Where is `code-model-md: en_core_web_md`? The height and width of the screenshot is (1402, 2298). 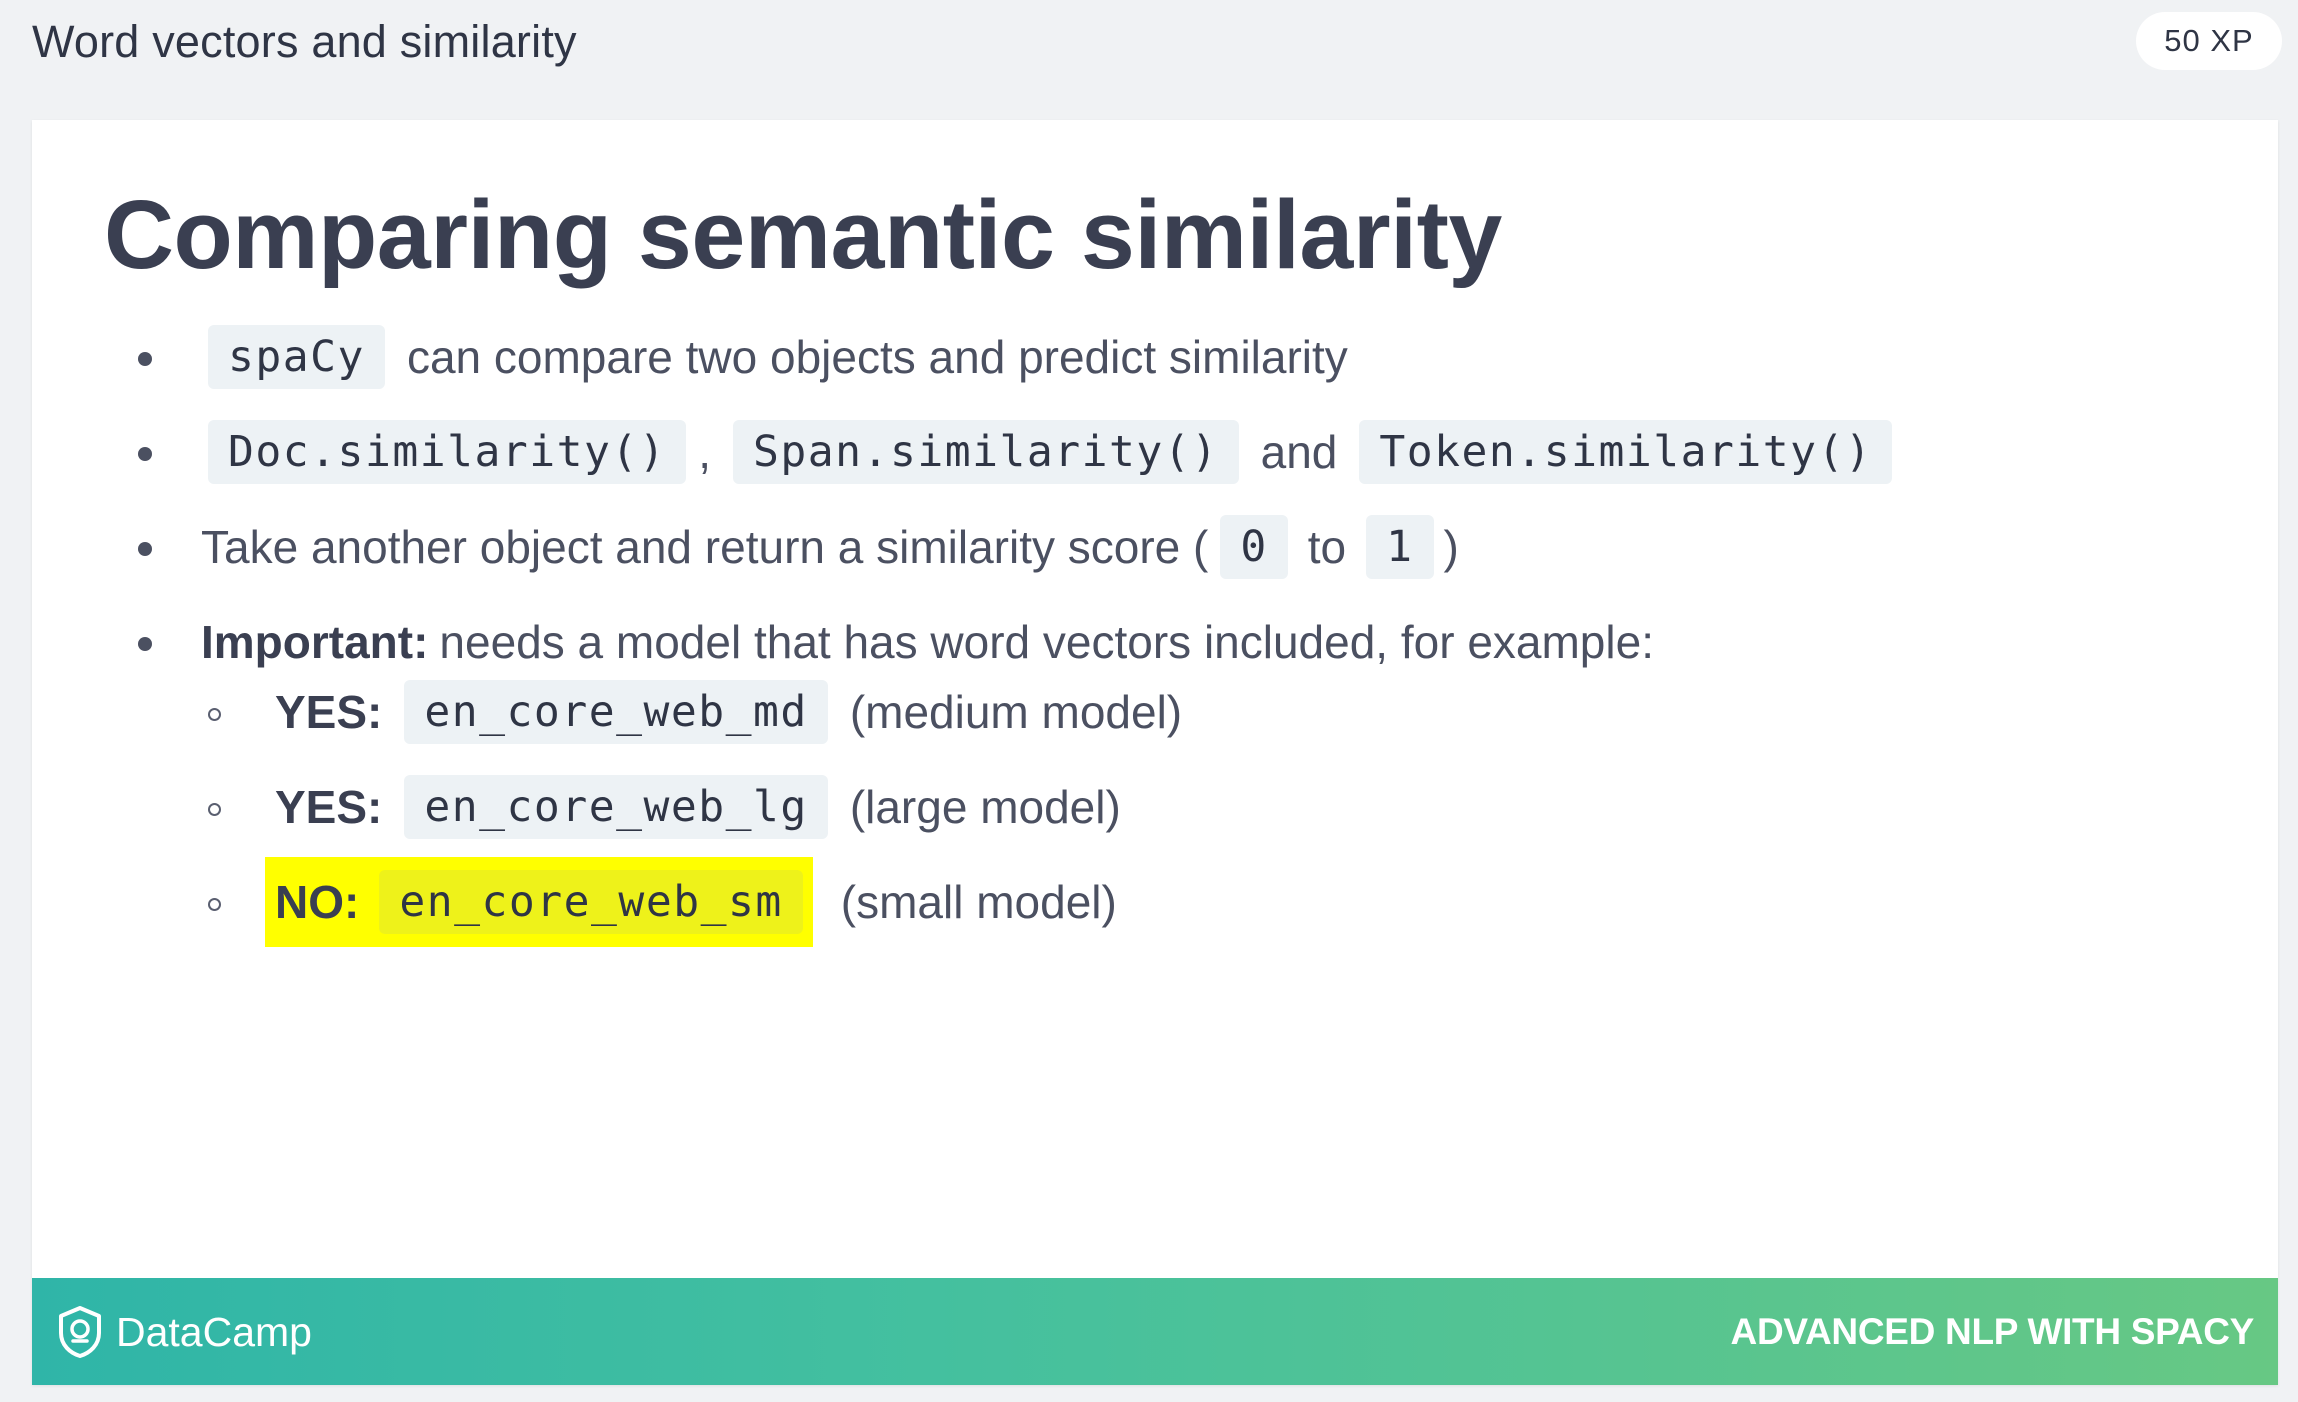
code-model-md: en_core_web_md is located at coordinates (616, 712).